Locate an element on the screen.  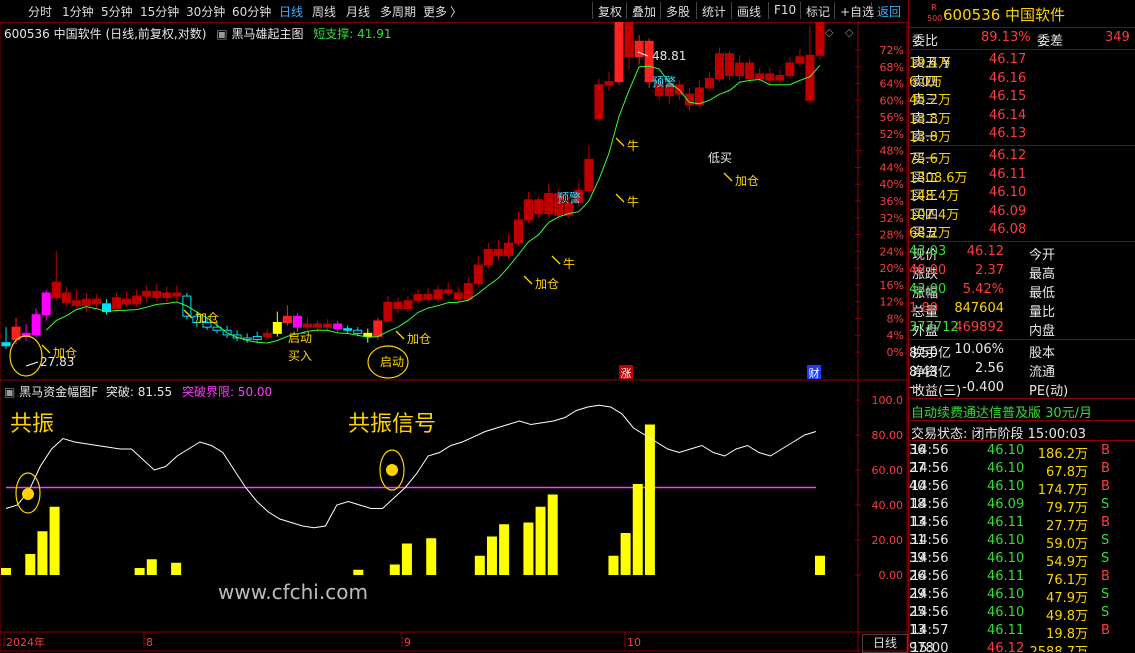
toolbar-btn-3: 统计 is located at coordinates (714, 11).